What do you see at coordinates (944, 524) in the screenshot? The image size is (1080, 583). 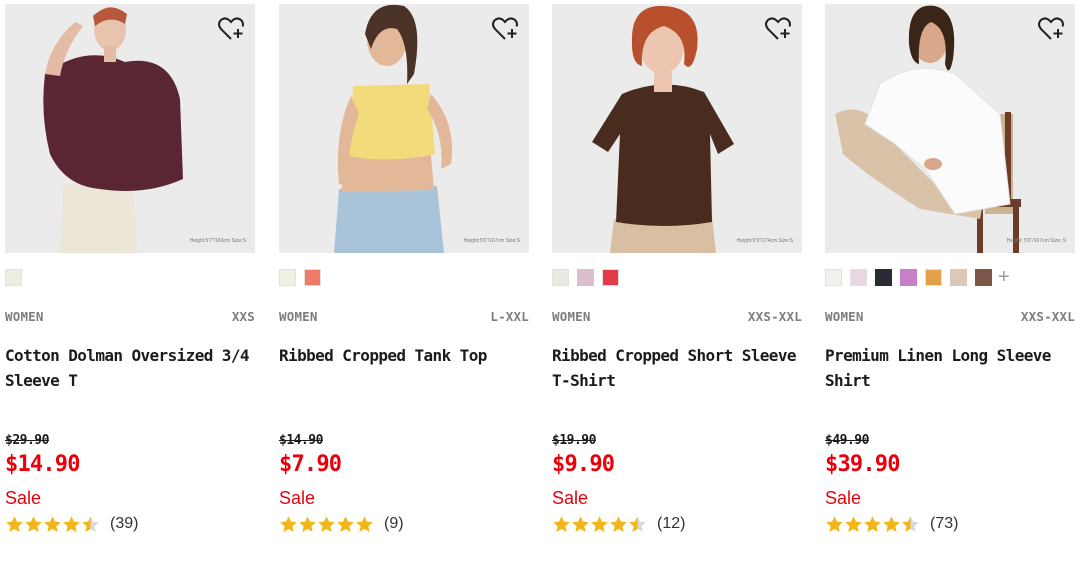 I see `review-count: (73)` at bounding box center [944, 524].